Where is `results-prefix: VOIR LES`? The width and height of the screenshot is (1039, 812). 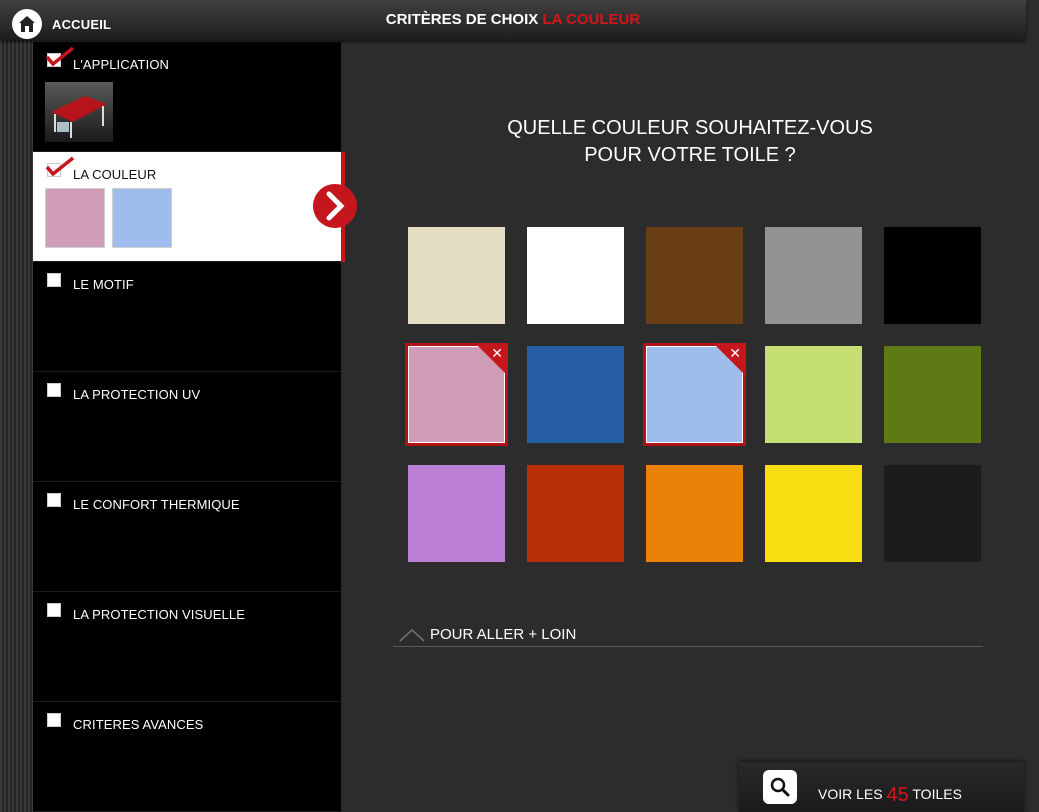
results-prefix: VOIR LES is located at coordinates (850, 794).